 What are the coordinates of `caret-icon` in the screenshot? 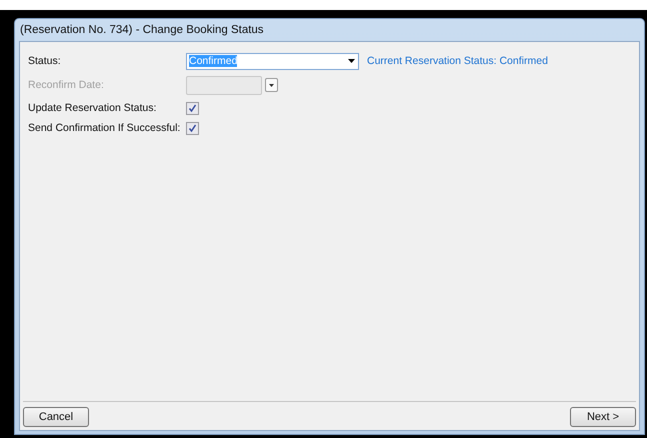 It's located at (271, 85).